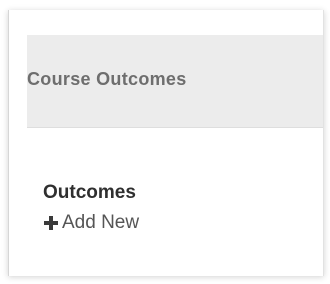 The width and height of the screenshot is (330, 284). What do you see at coordinates (101, 222) in the screenshot?
I see `add-new-label: Add New` at bounding box center [101, 222].